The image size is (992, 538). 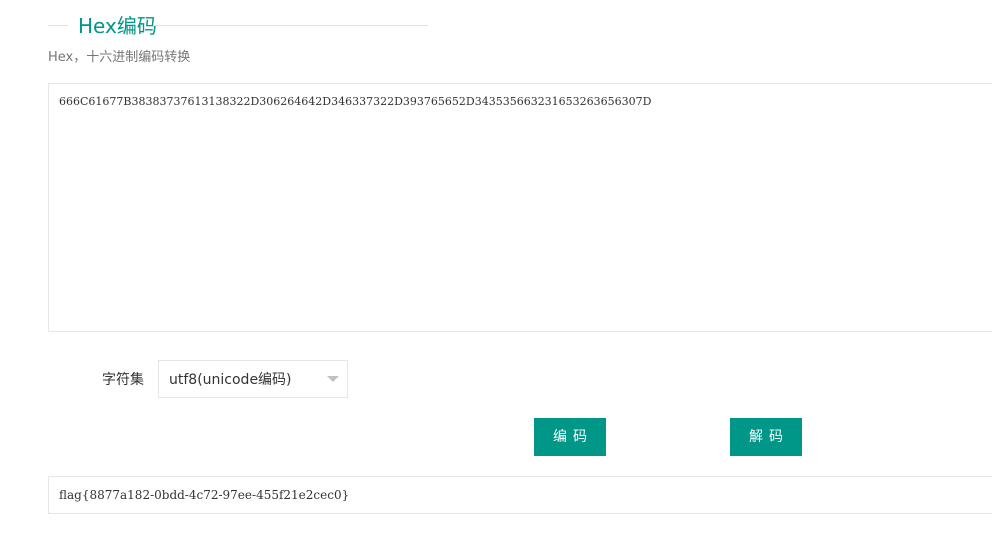 I want to click on charset-select: utf8(unicode编码), so click(x=253, y=379).